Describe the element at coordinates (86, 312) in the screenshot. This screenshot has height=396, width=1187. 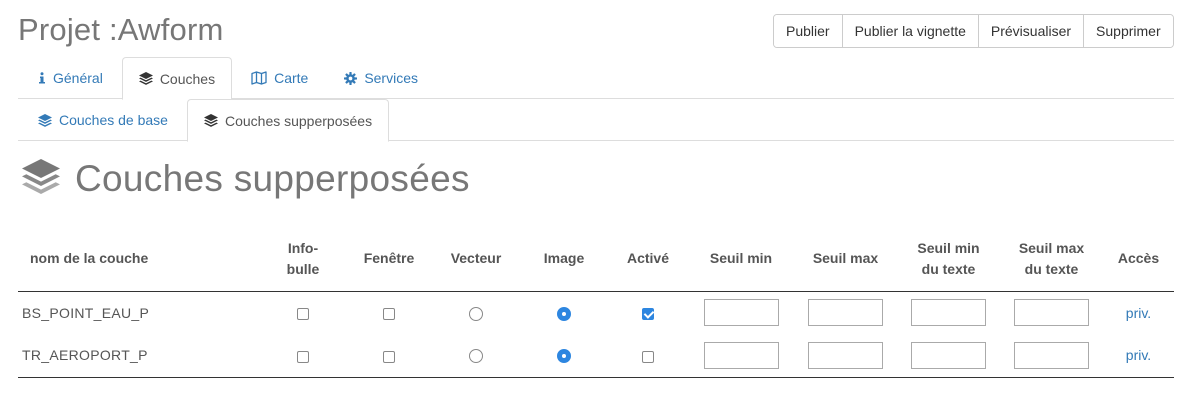
I see `layer-name: BS_POINT_EAU_P` at that location.